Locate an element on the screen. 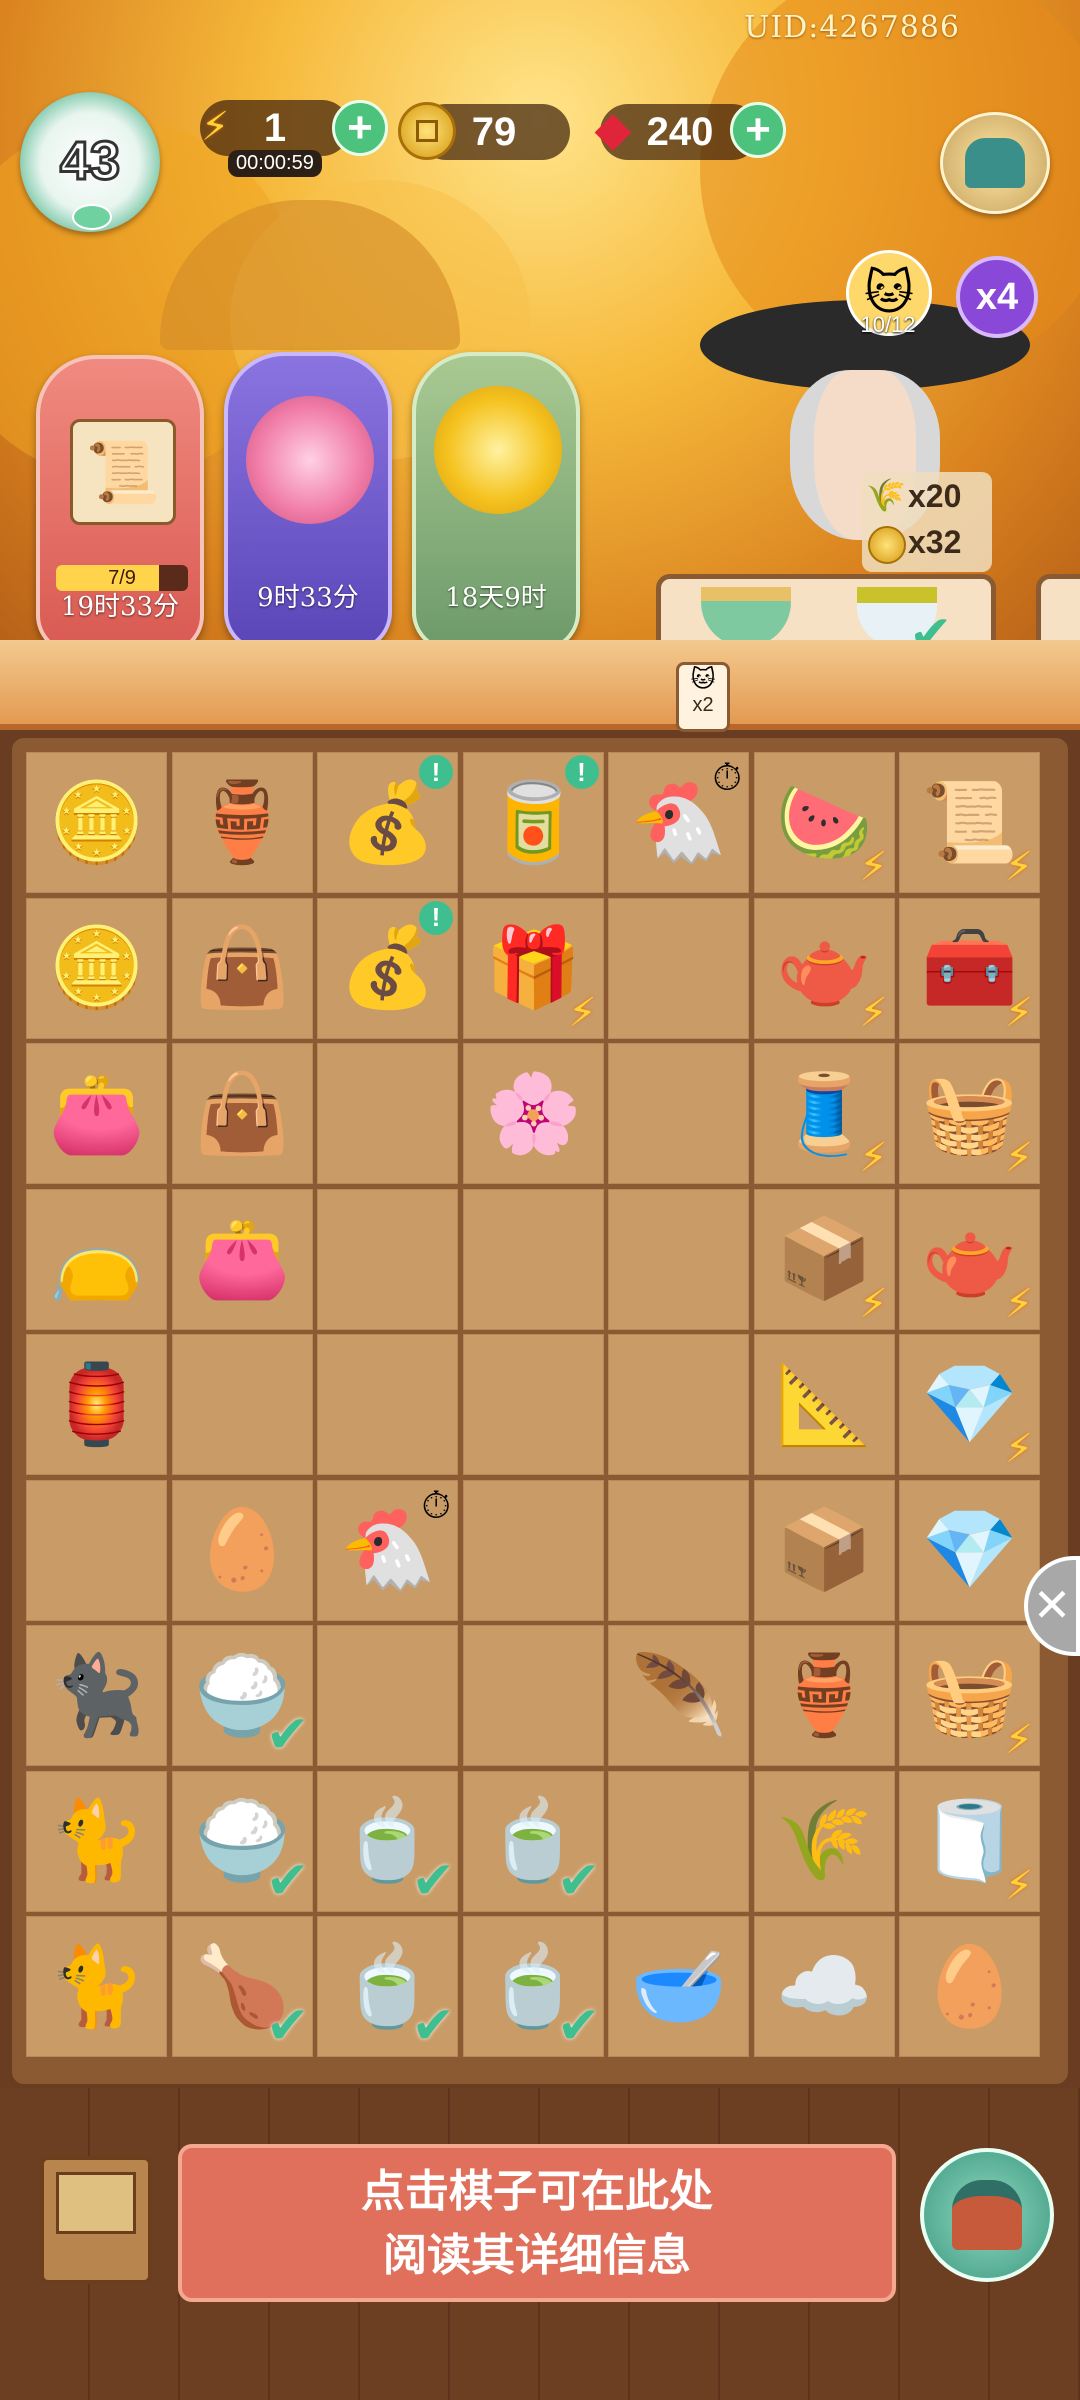 This screenshot has width=1080, height=2400. soup-bowl-icon: 🥣 is located at coordinates (678, 1985).